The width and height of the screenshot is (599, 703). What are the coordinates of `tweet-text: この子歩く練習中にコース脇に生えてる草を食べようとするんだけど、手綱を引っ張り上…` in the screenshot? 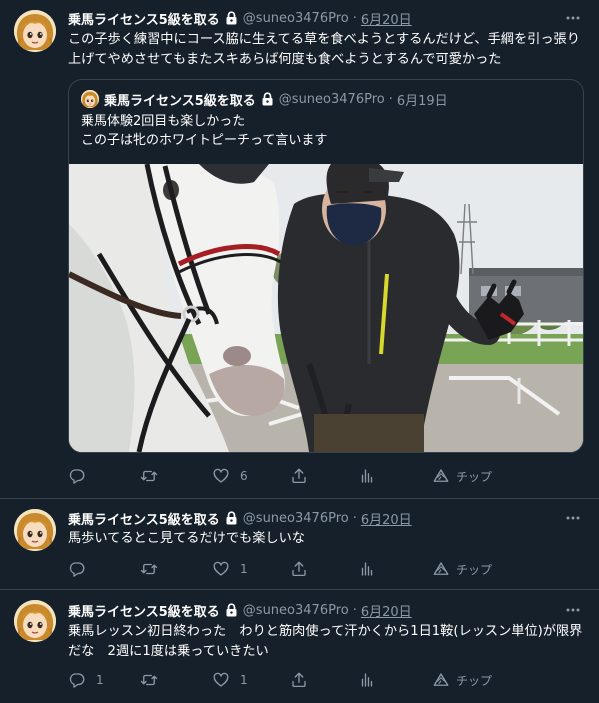 It's located at (324, 49).